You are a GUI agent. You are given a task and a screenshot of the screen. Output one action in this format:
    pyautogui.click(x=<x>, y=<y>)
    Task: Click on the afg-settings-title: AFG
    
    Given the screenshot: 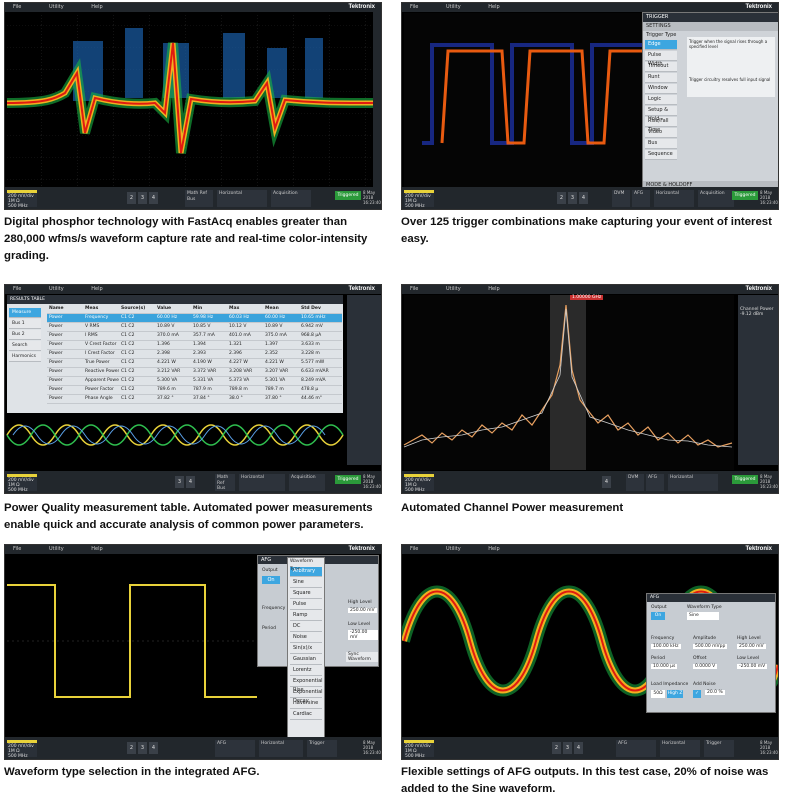 What is the action you would take?
    pyautogui.click(x=711, y=598)
    